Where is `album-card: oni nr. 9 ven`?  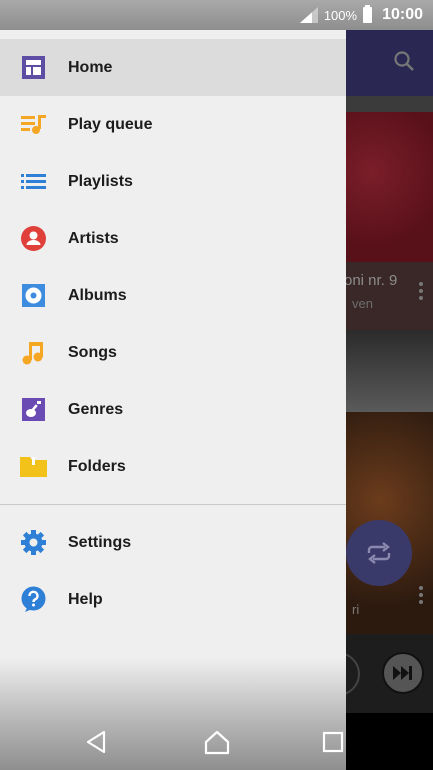 album-card: oni nr. 9 ven is located at coordinates (388, 213).